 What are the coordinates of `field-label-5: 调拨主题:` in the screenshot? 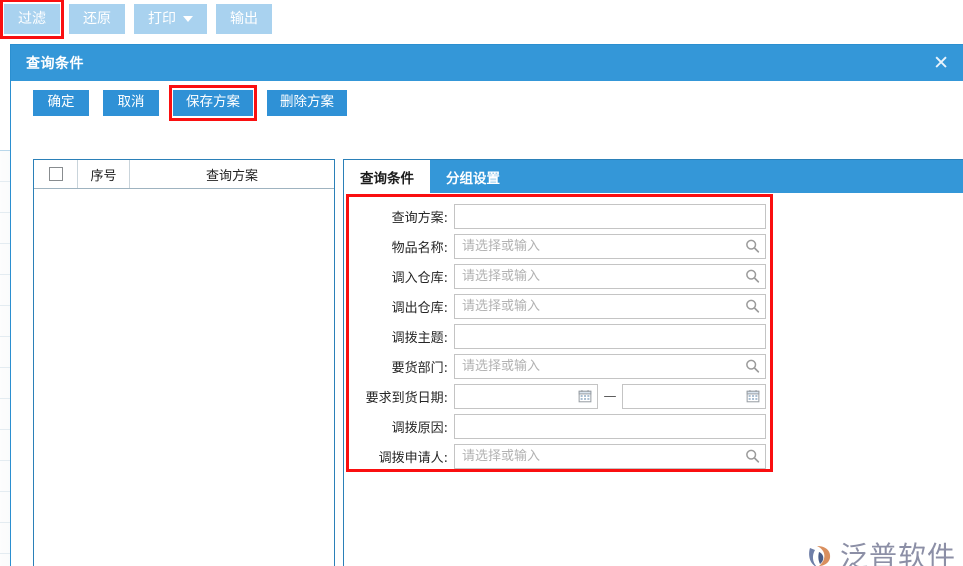 It's located at (419, 338).